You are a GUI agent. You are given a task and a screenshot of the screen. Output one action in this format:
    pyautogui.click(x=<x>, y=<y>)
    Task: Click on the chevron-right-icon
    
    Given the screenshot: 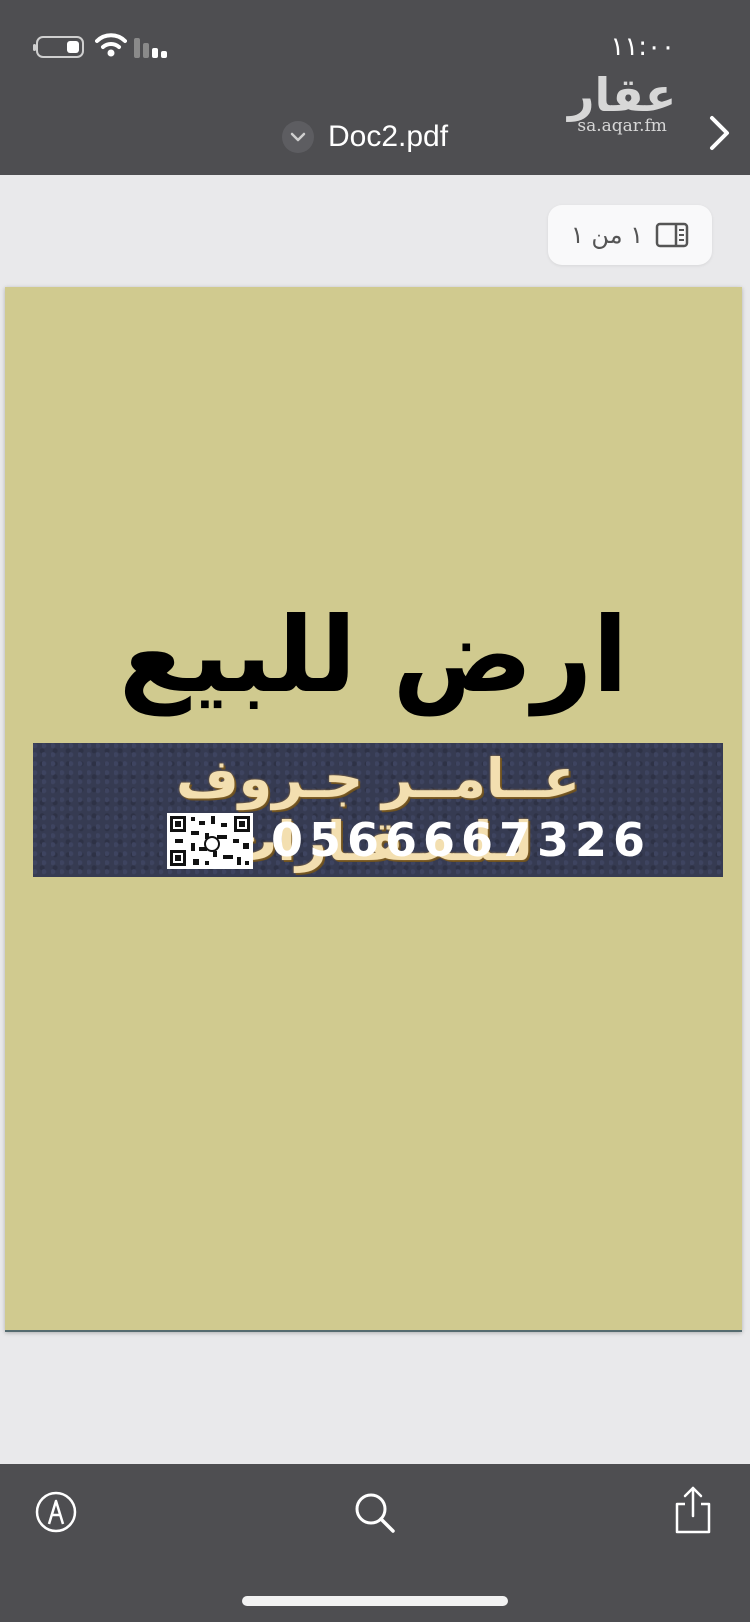 What is the action you would take?
    pyautogui.click(x=720, y=133)
    